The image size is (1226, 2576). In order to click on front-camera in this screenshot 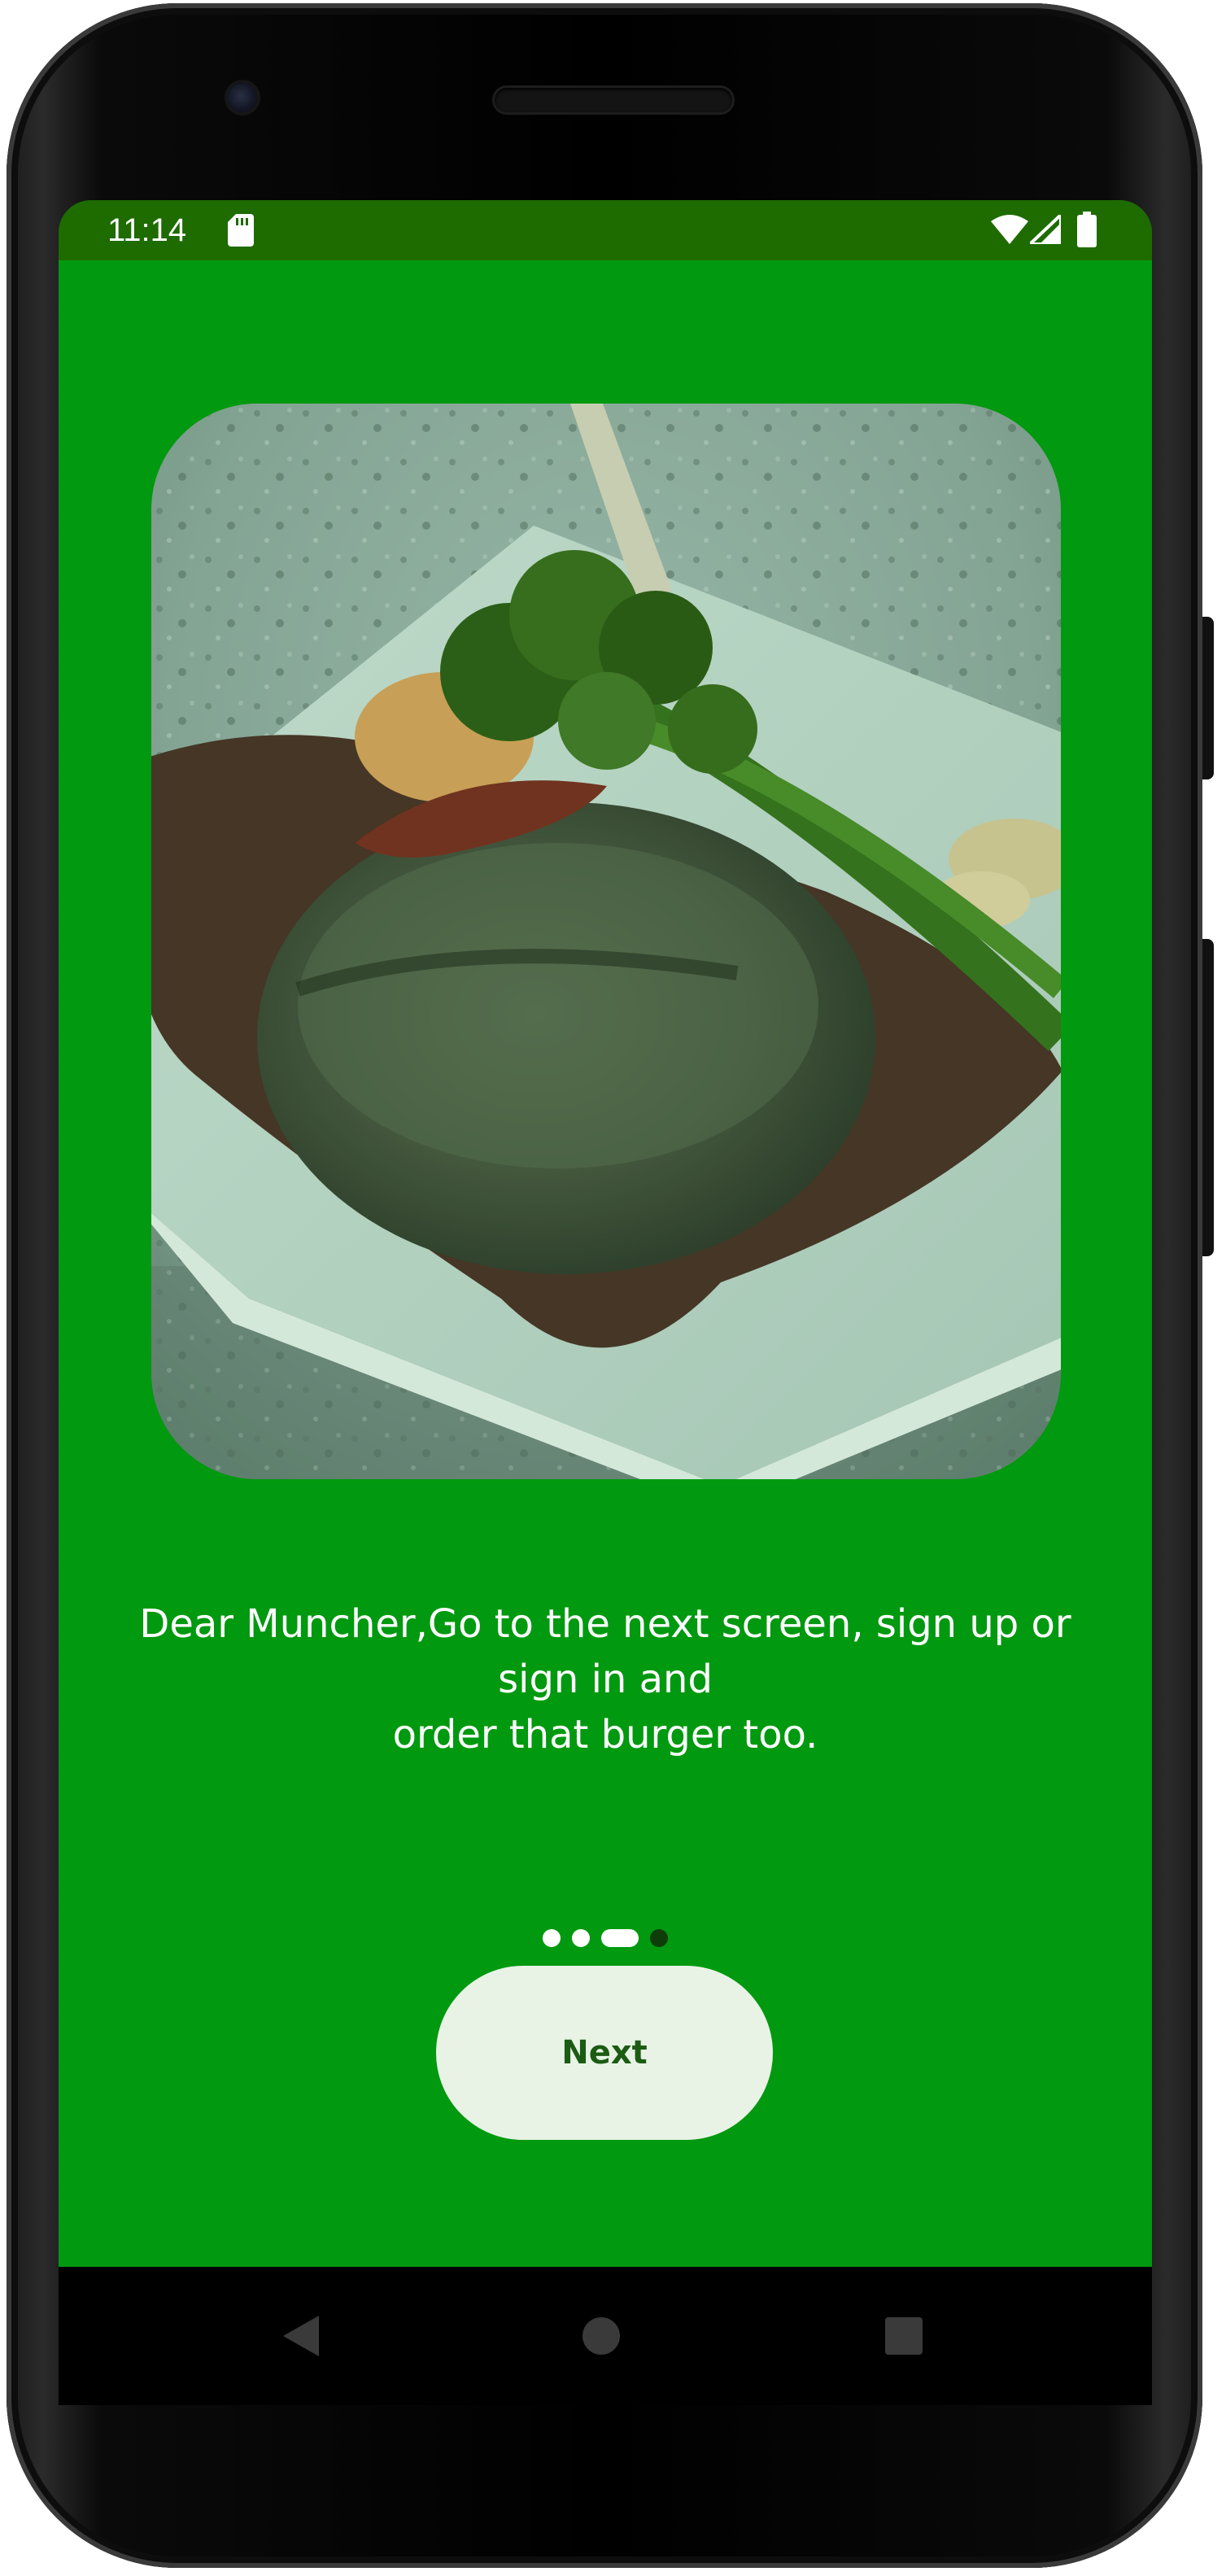, I will do `click(242, 97)`.